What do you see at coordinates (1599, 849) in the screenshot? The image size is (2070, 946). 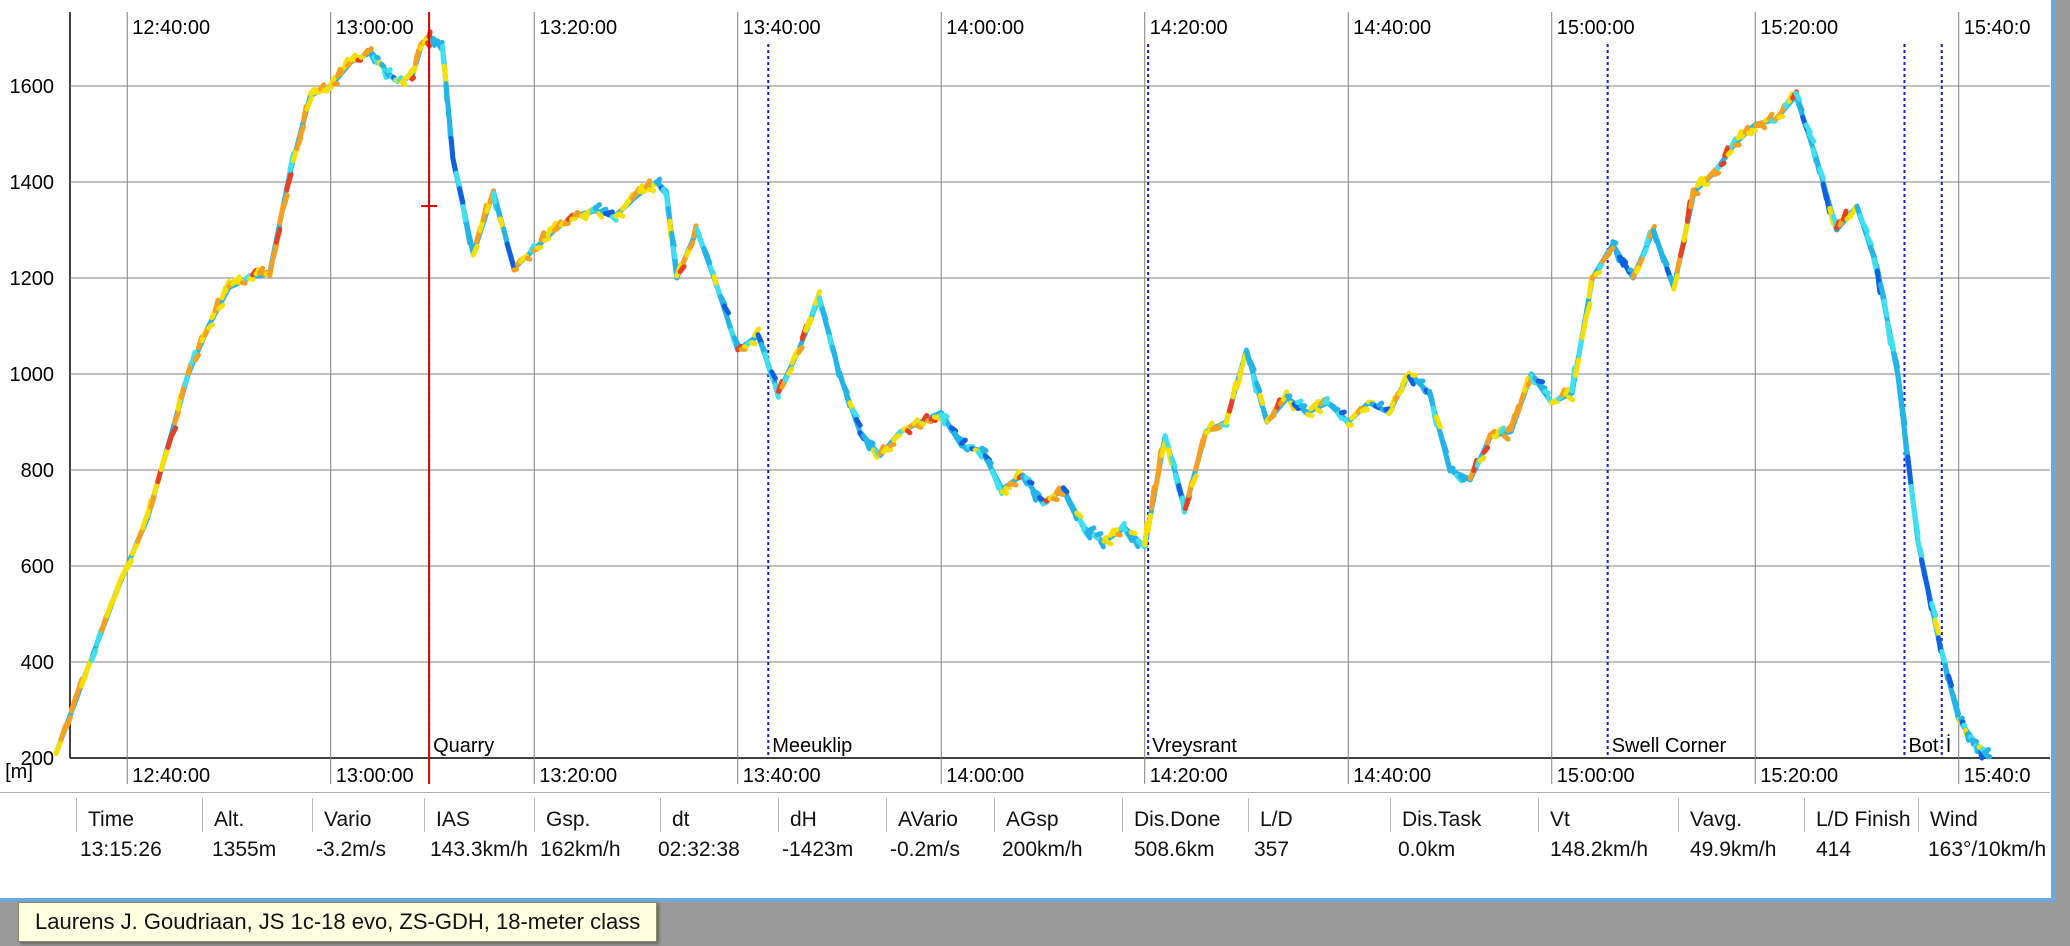 I see `stats-column-value: 148.2km/h` at bounding box center [1599, 849].